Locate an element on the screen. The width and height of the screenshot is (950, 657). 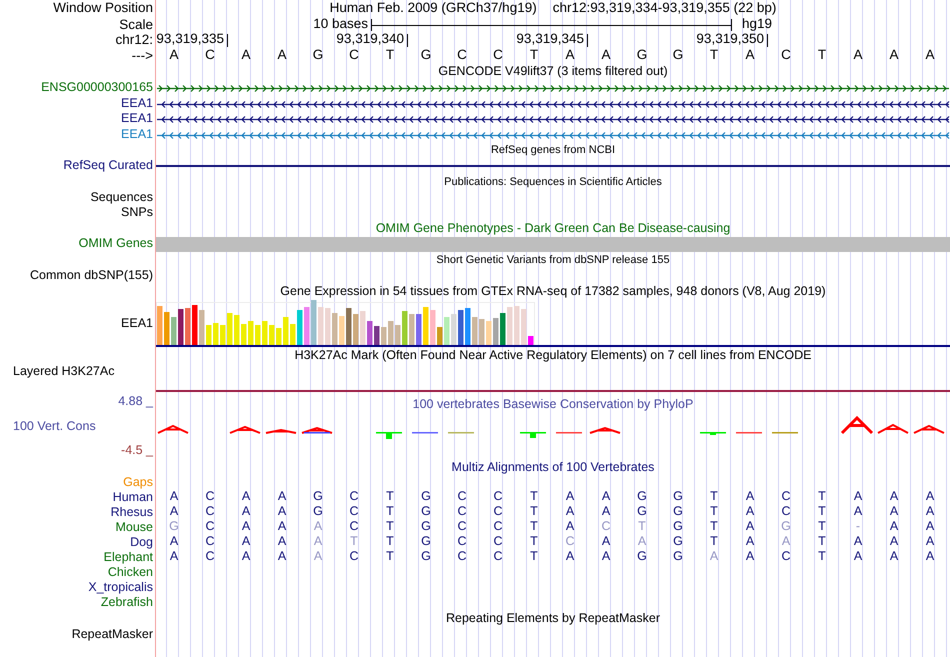
track-title: OMIM Gene Phenotypes - Dark Green Can Be Disease-causing is located at coordinates (553, 229).